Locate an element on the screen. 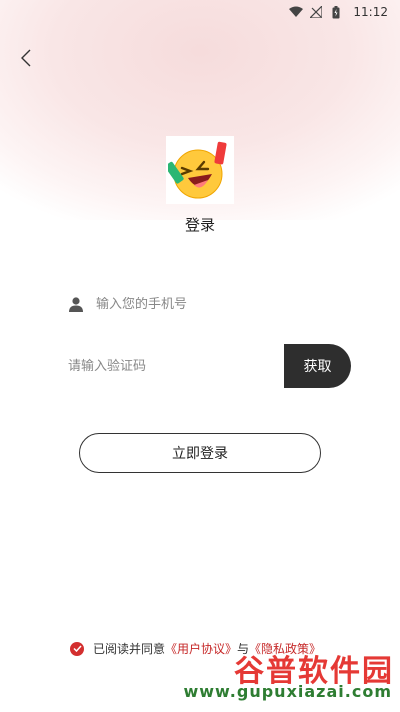  page-title: 登录 is located at coordinates (199, 225).